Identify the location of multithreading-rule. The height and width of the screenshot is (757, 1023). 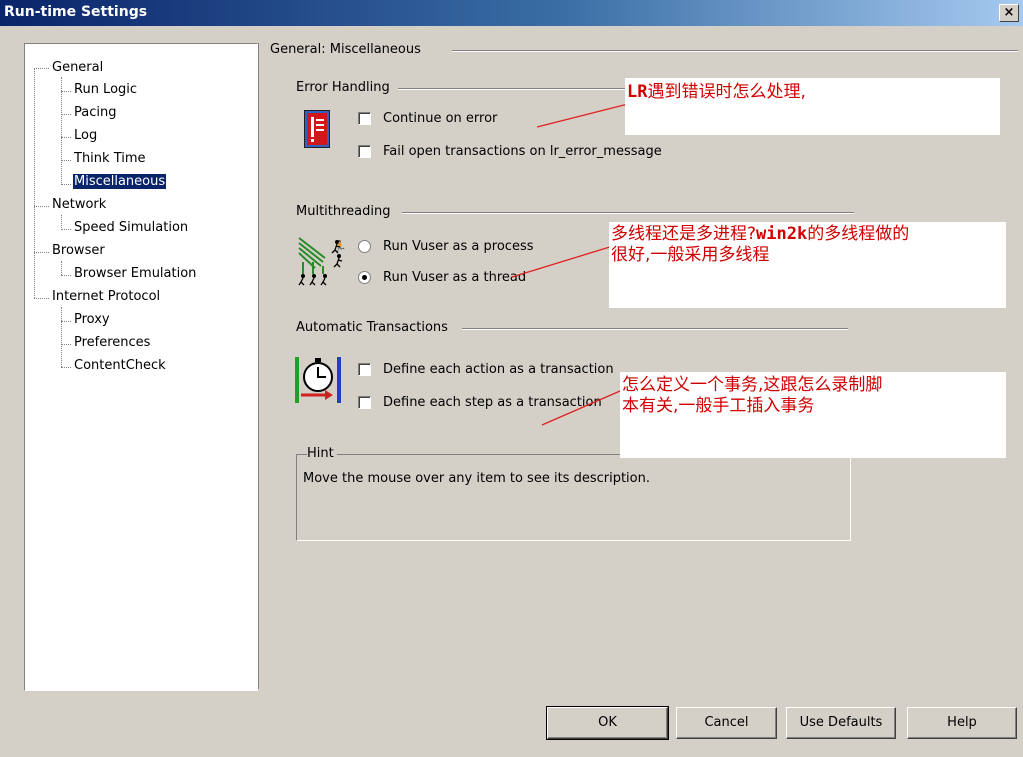
(628, 213).